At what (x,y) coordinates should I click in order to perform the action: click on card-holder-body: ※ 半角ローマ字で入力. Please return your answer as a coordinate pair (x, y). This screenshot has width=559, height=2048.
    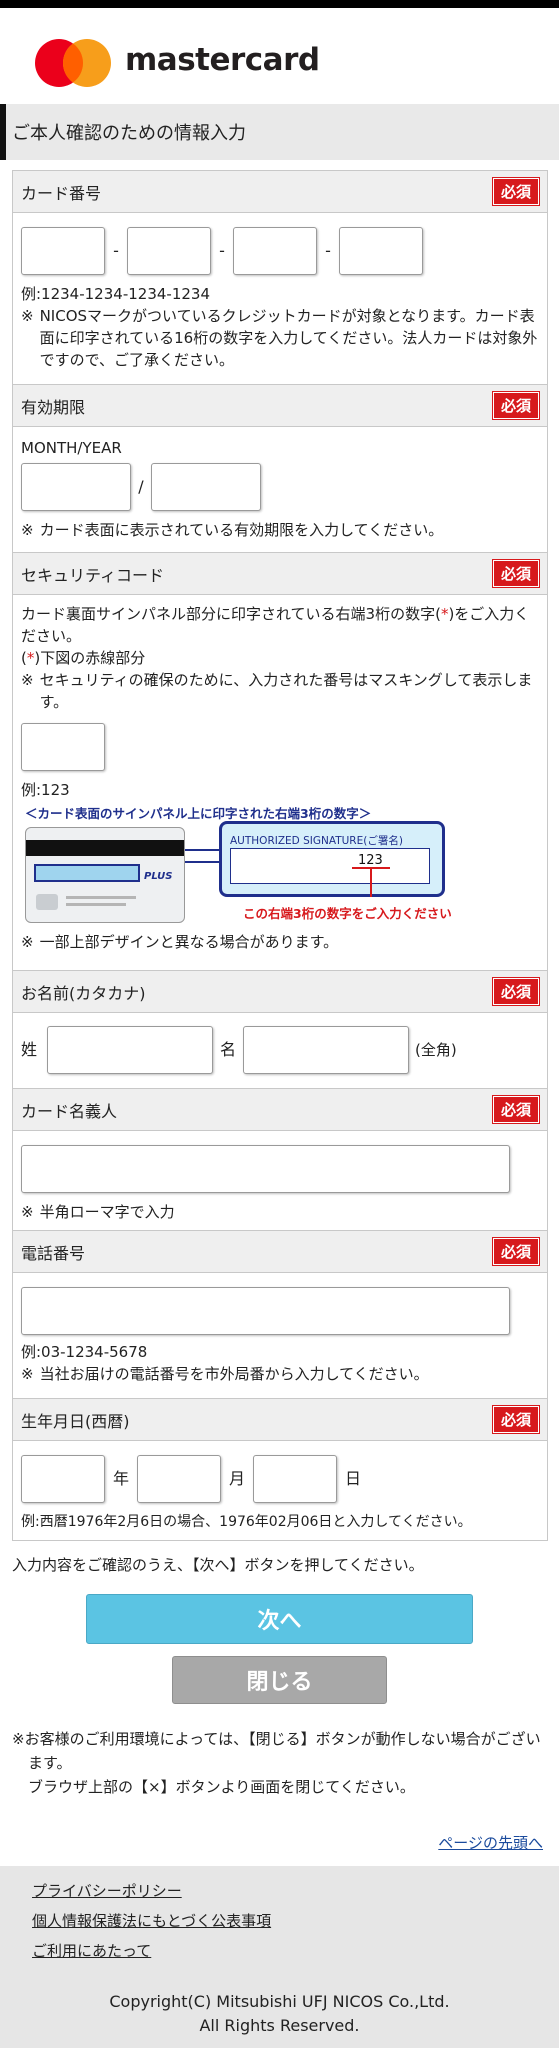
    Looking at the image, I should click on (280, 1181).